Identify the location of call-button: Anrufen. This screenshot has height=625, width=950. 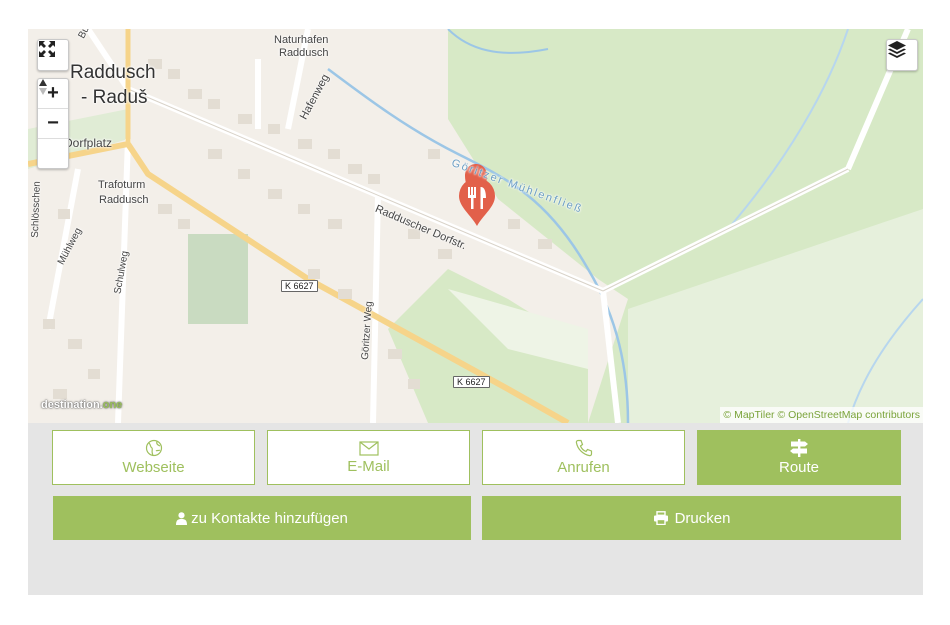
(583, 457).